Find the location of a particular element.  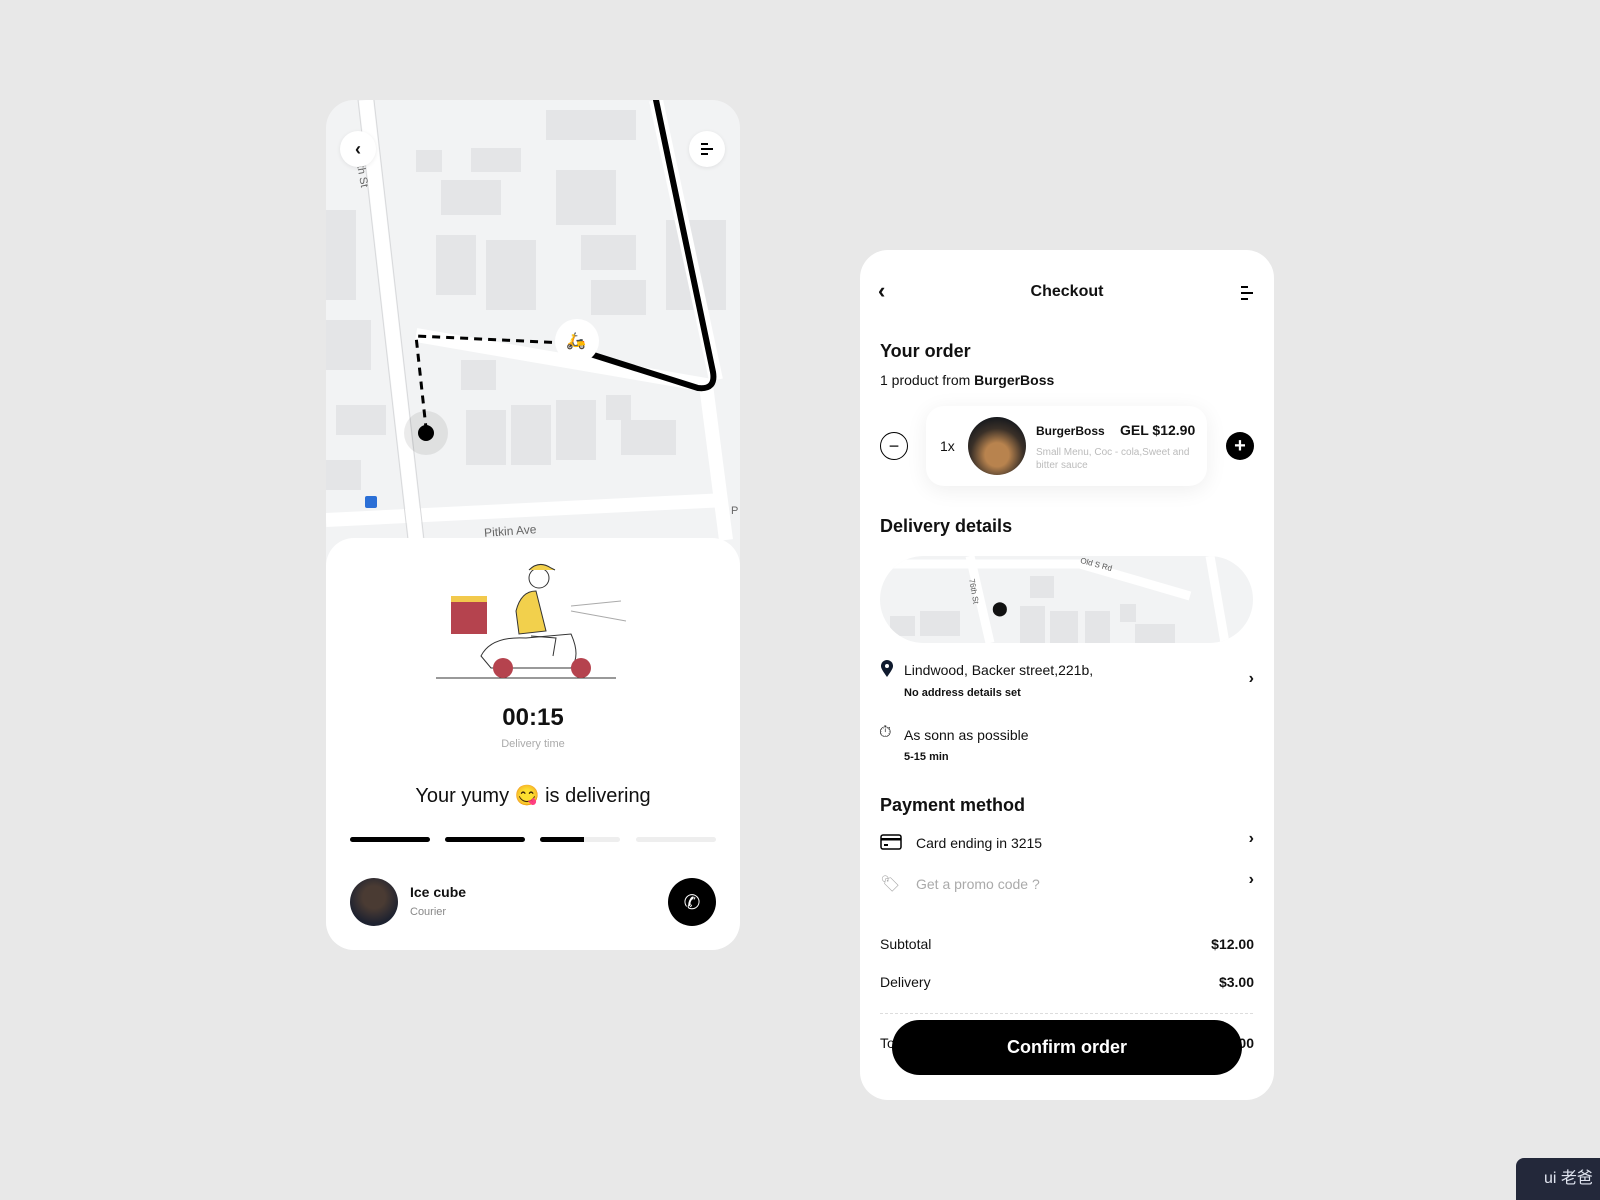

back-button: ‹ is located at coordinates (358, 149).